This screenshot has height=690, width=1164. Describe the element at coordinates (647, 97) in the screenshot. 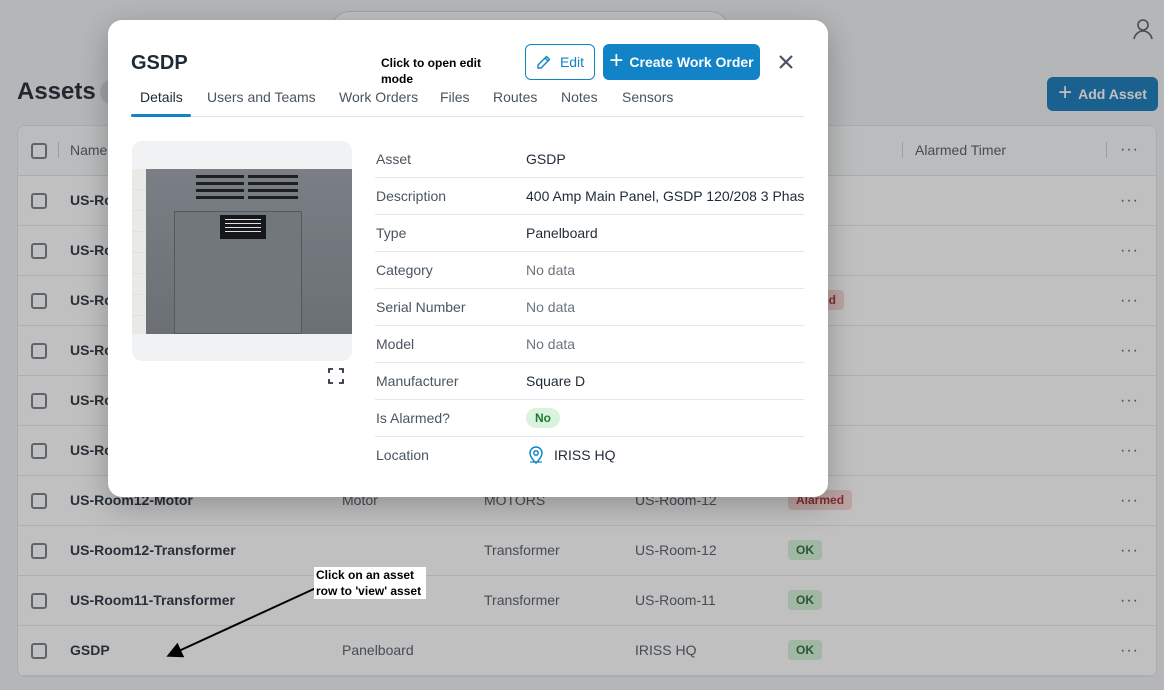

I see `tab-sensors: Sensors` at that location.